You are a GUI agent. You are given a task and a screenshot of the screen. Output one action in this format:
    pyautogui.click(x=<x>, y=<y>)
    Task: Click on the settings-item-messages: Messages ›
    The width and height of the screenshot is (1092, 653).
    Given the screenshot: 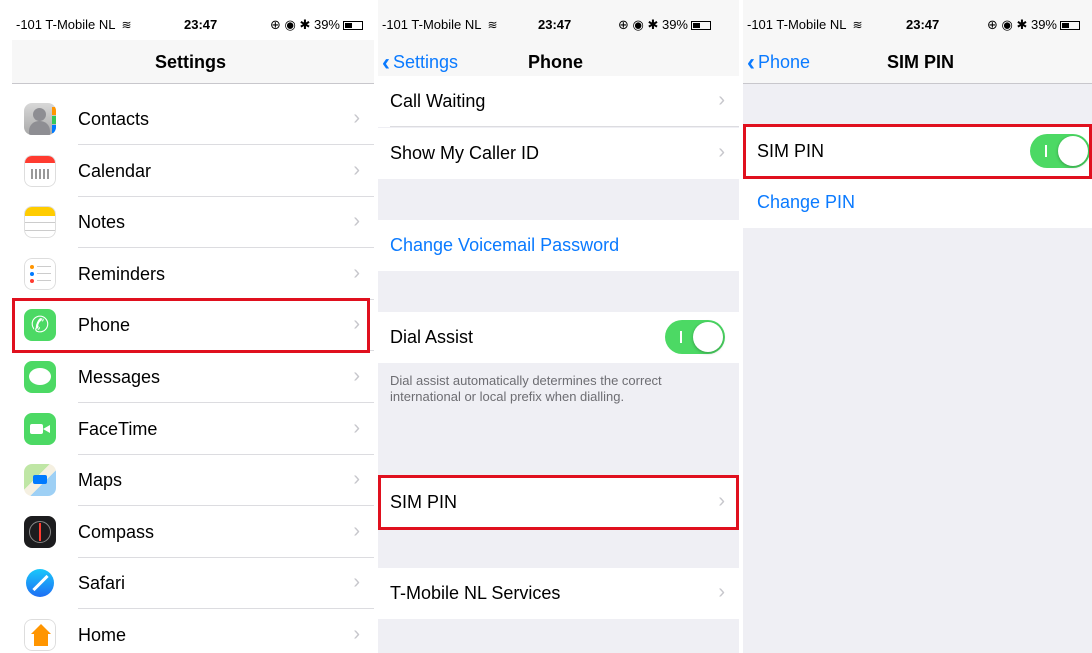 What is the action you would take?
    pyautogui.click(x=193, y=377)
    